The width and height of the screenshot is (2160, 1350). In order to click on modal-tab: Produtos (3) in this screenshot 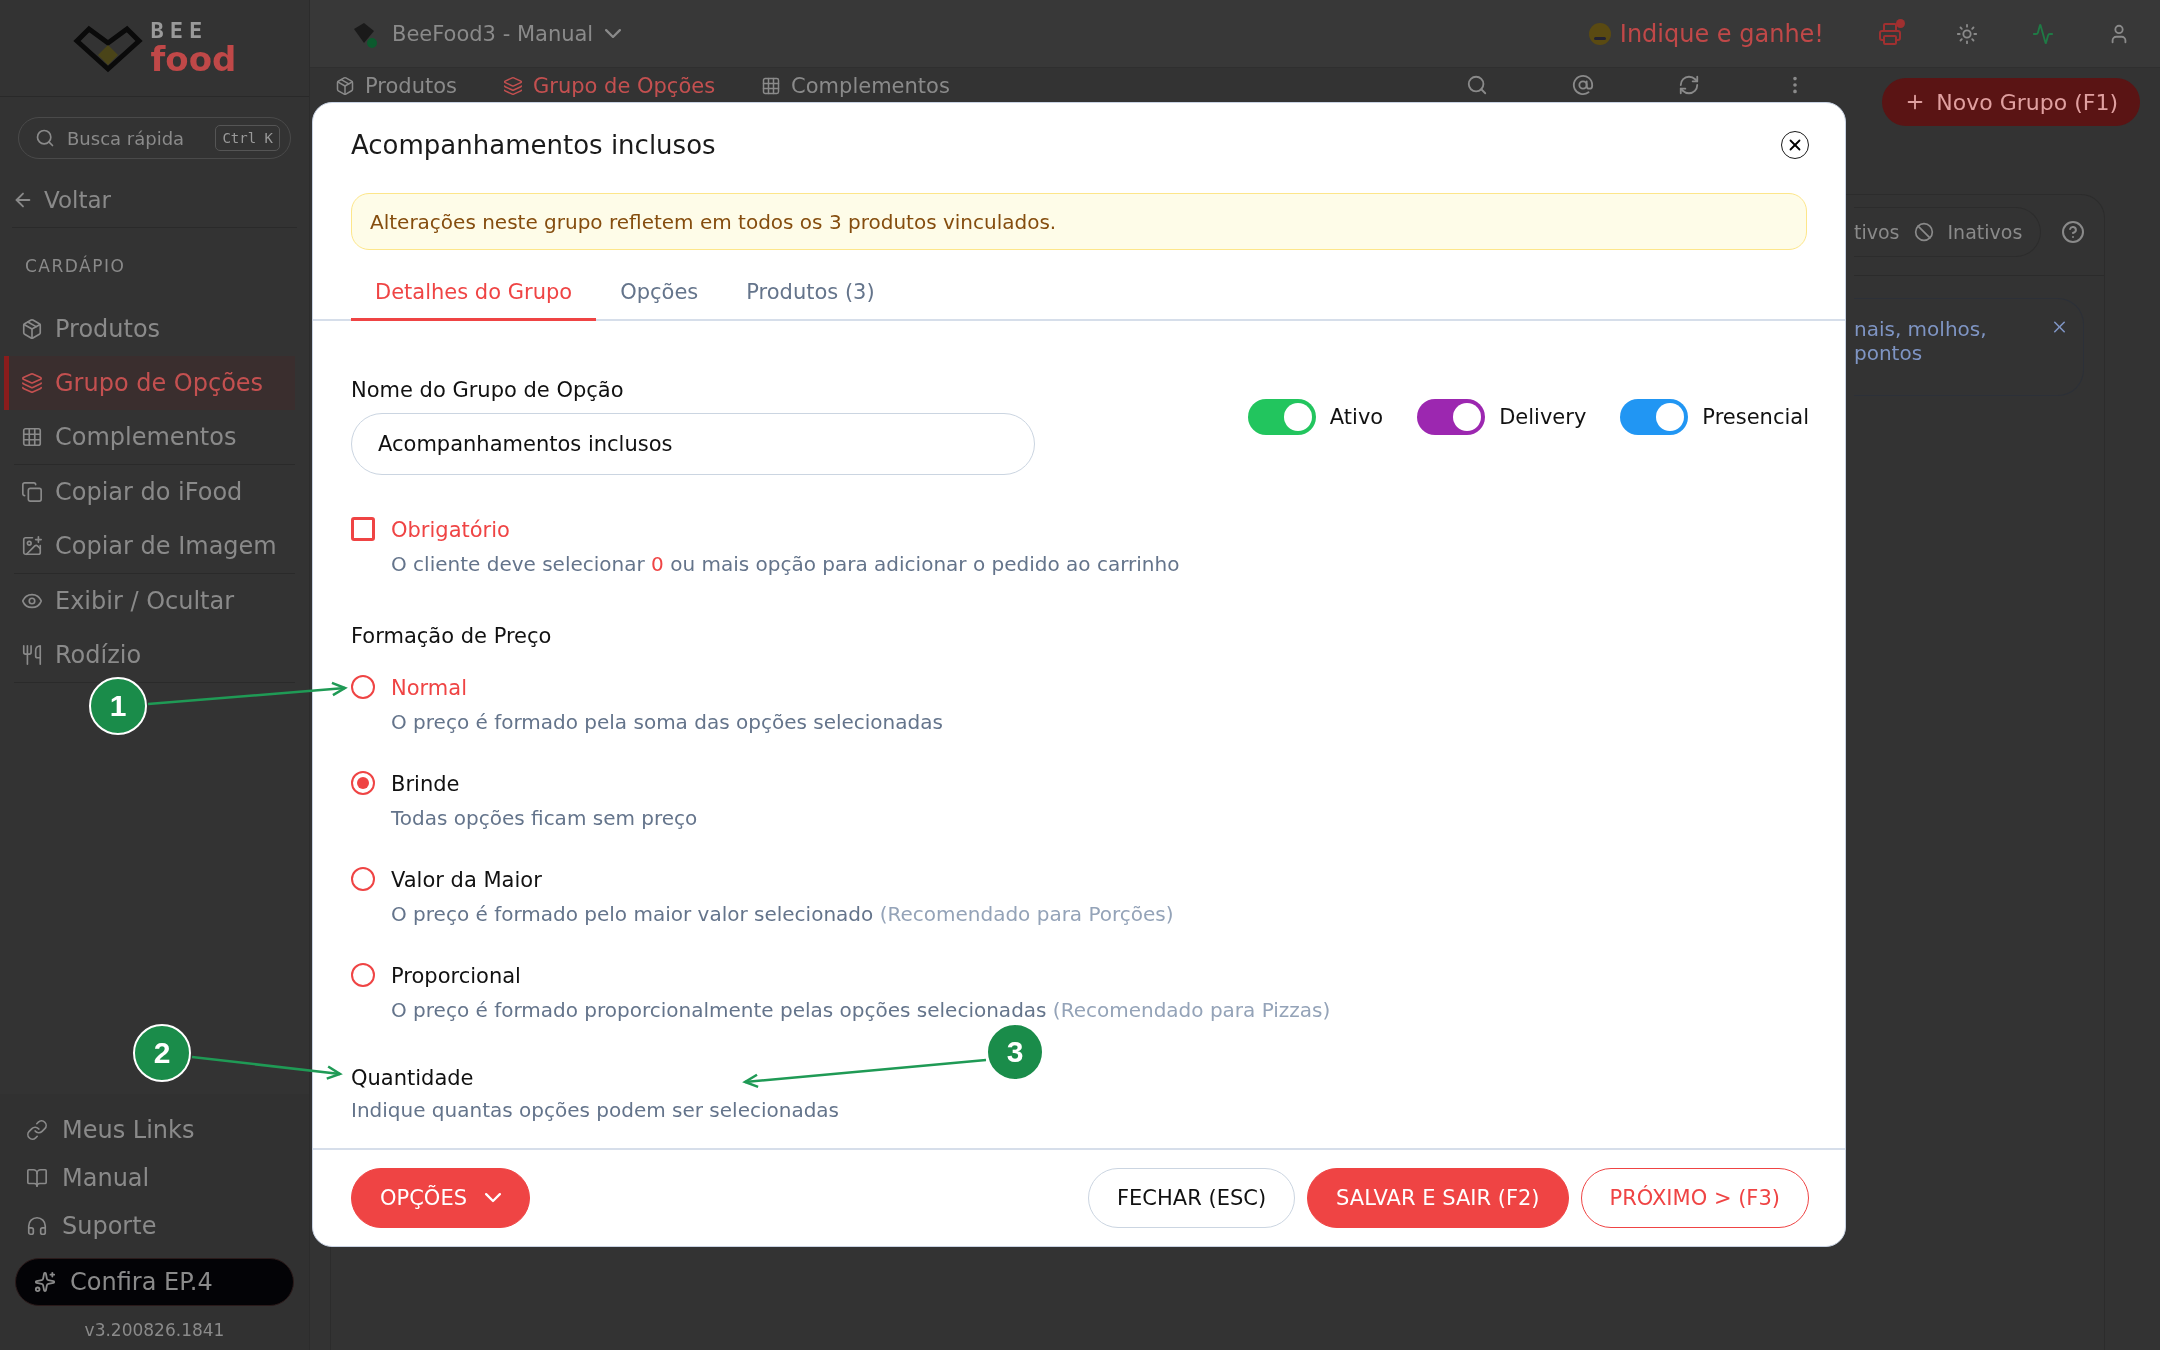, I will do `click(810, 296)`.